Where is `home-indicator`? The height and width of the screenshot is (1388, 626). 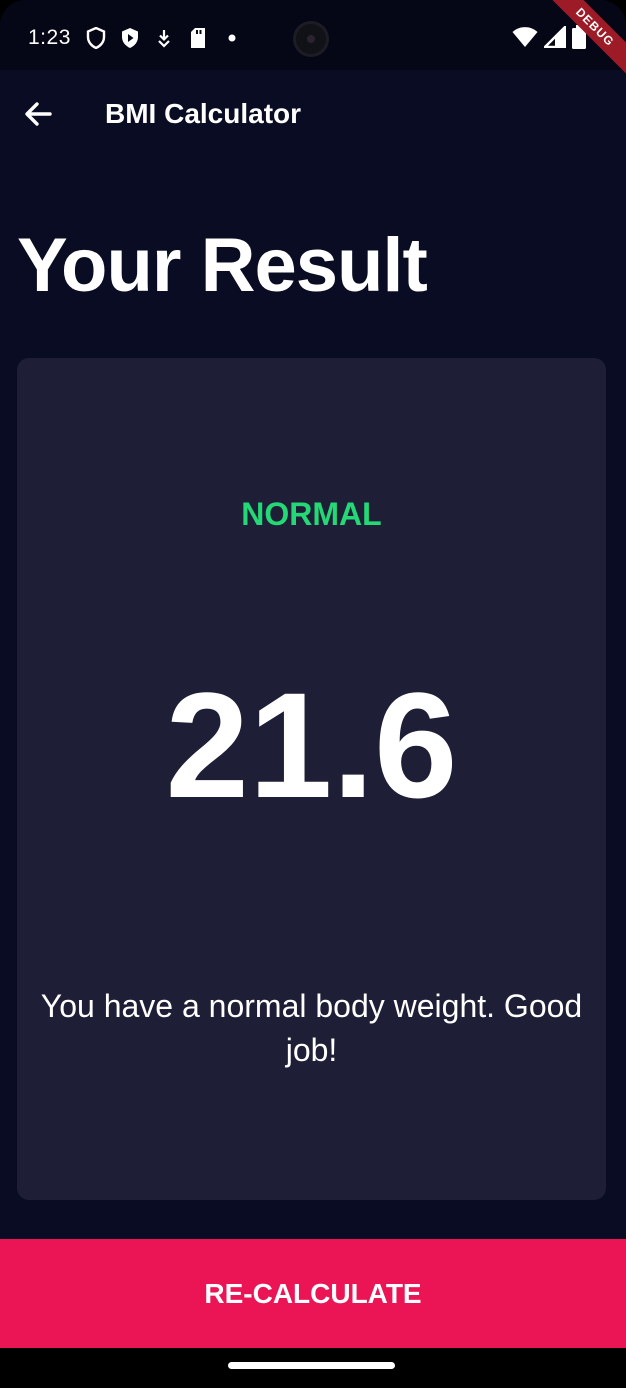 home-indicator is located at coordinates (311, 1365).